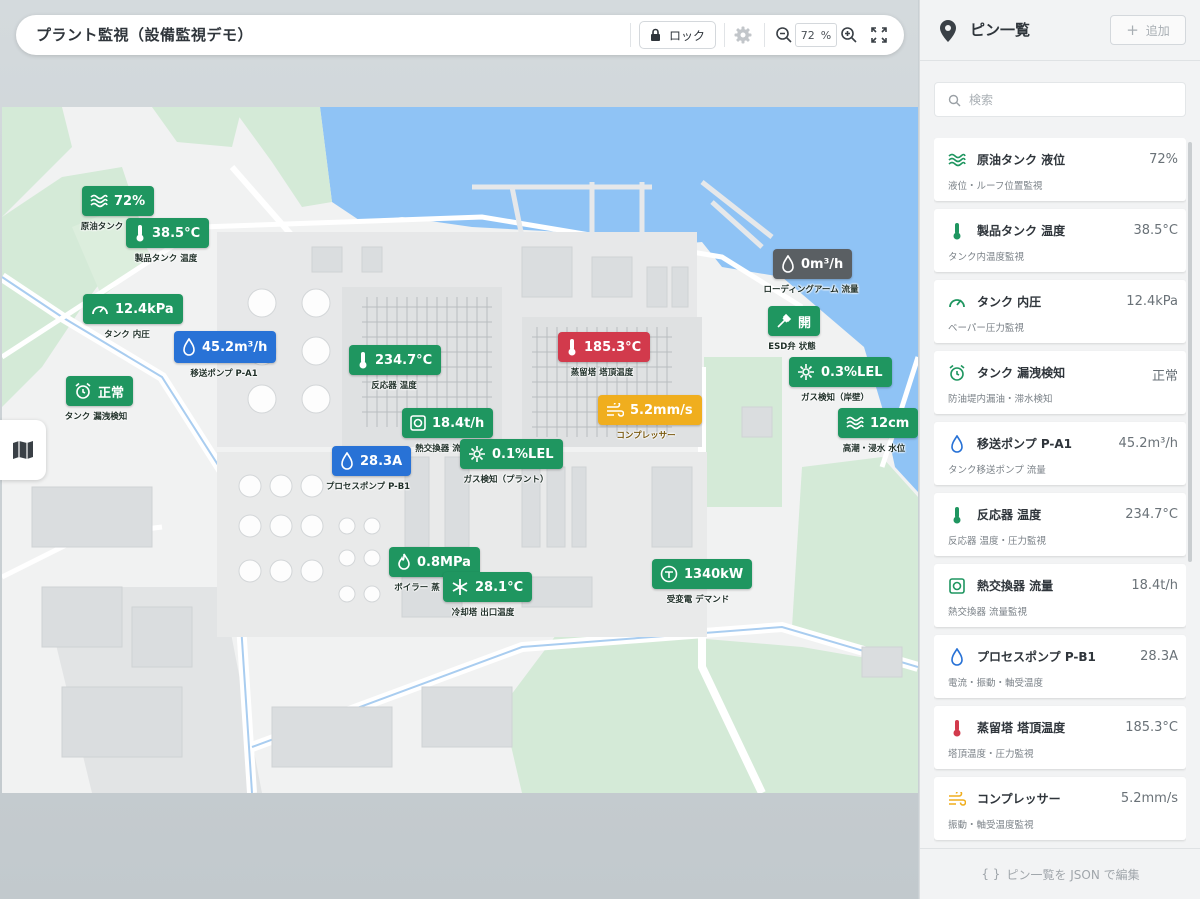 This screenshot has height=899, width=1200. I want to click on pin-card-name: 製品タンク 温度, so click(1021, 231).